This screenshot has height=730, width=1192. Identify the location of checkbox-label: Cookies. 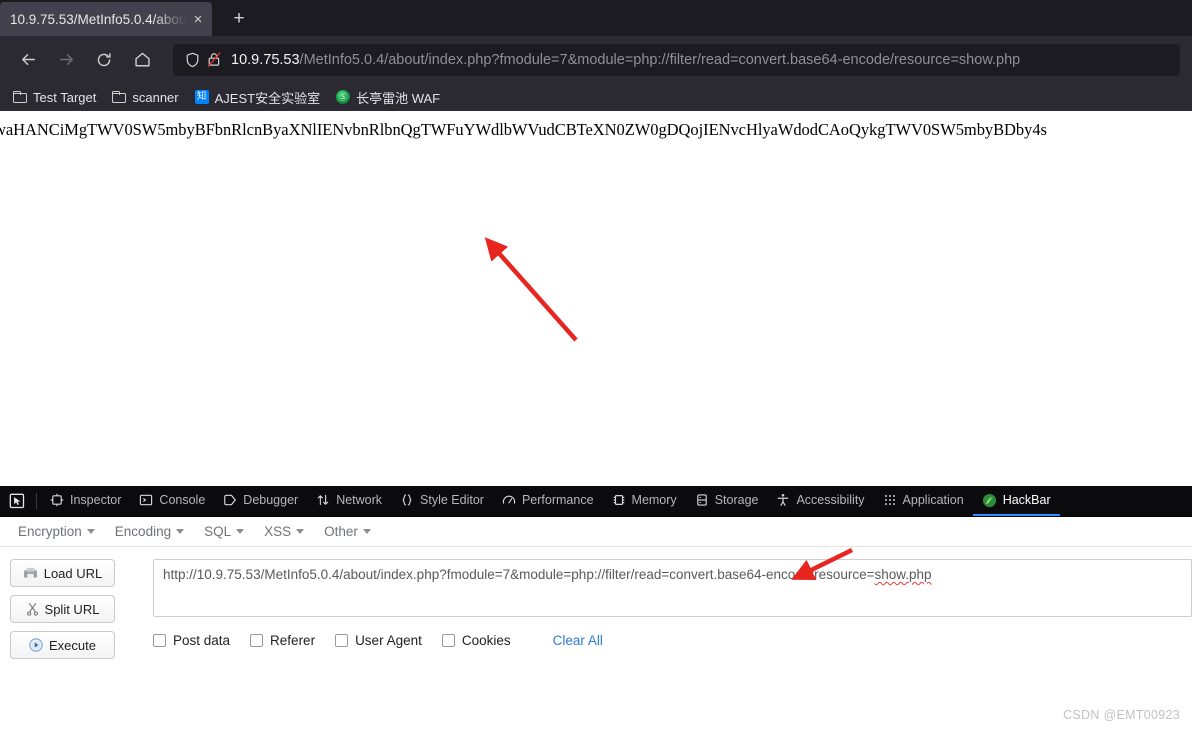
(486, 640).